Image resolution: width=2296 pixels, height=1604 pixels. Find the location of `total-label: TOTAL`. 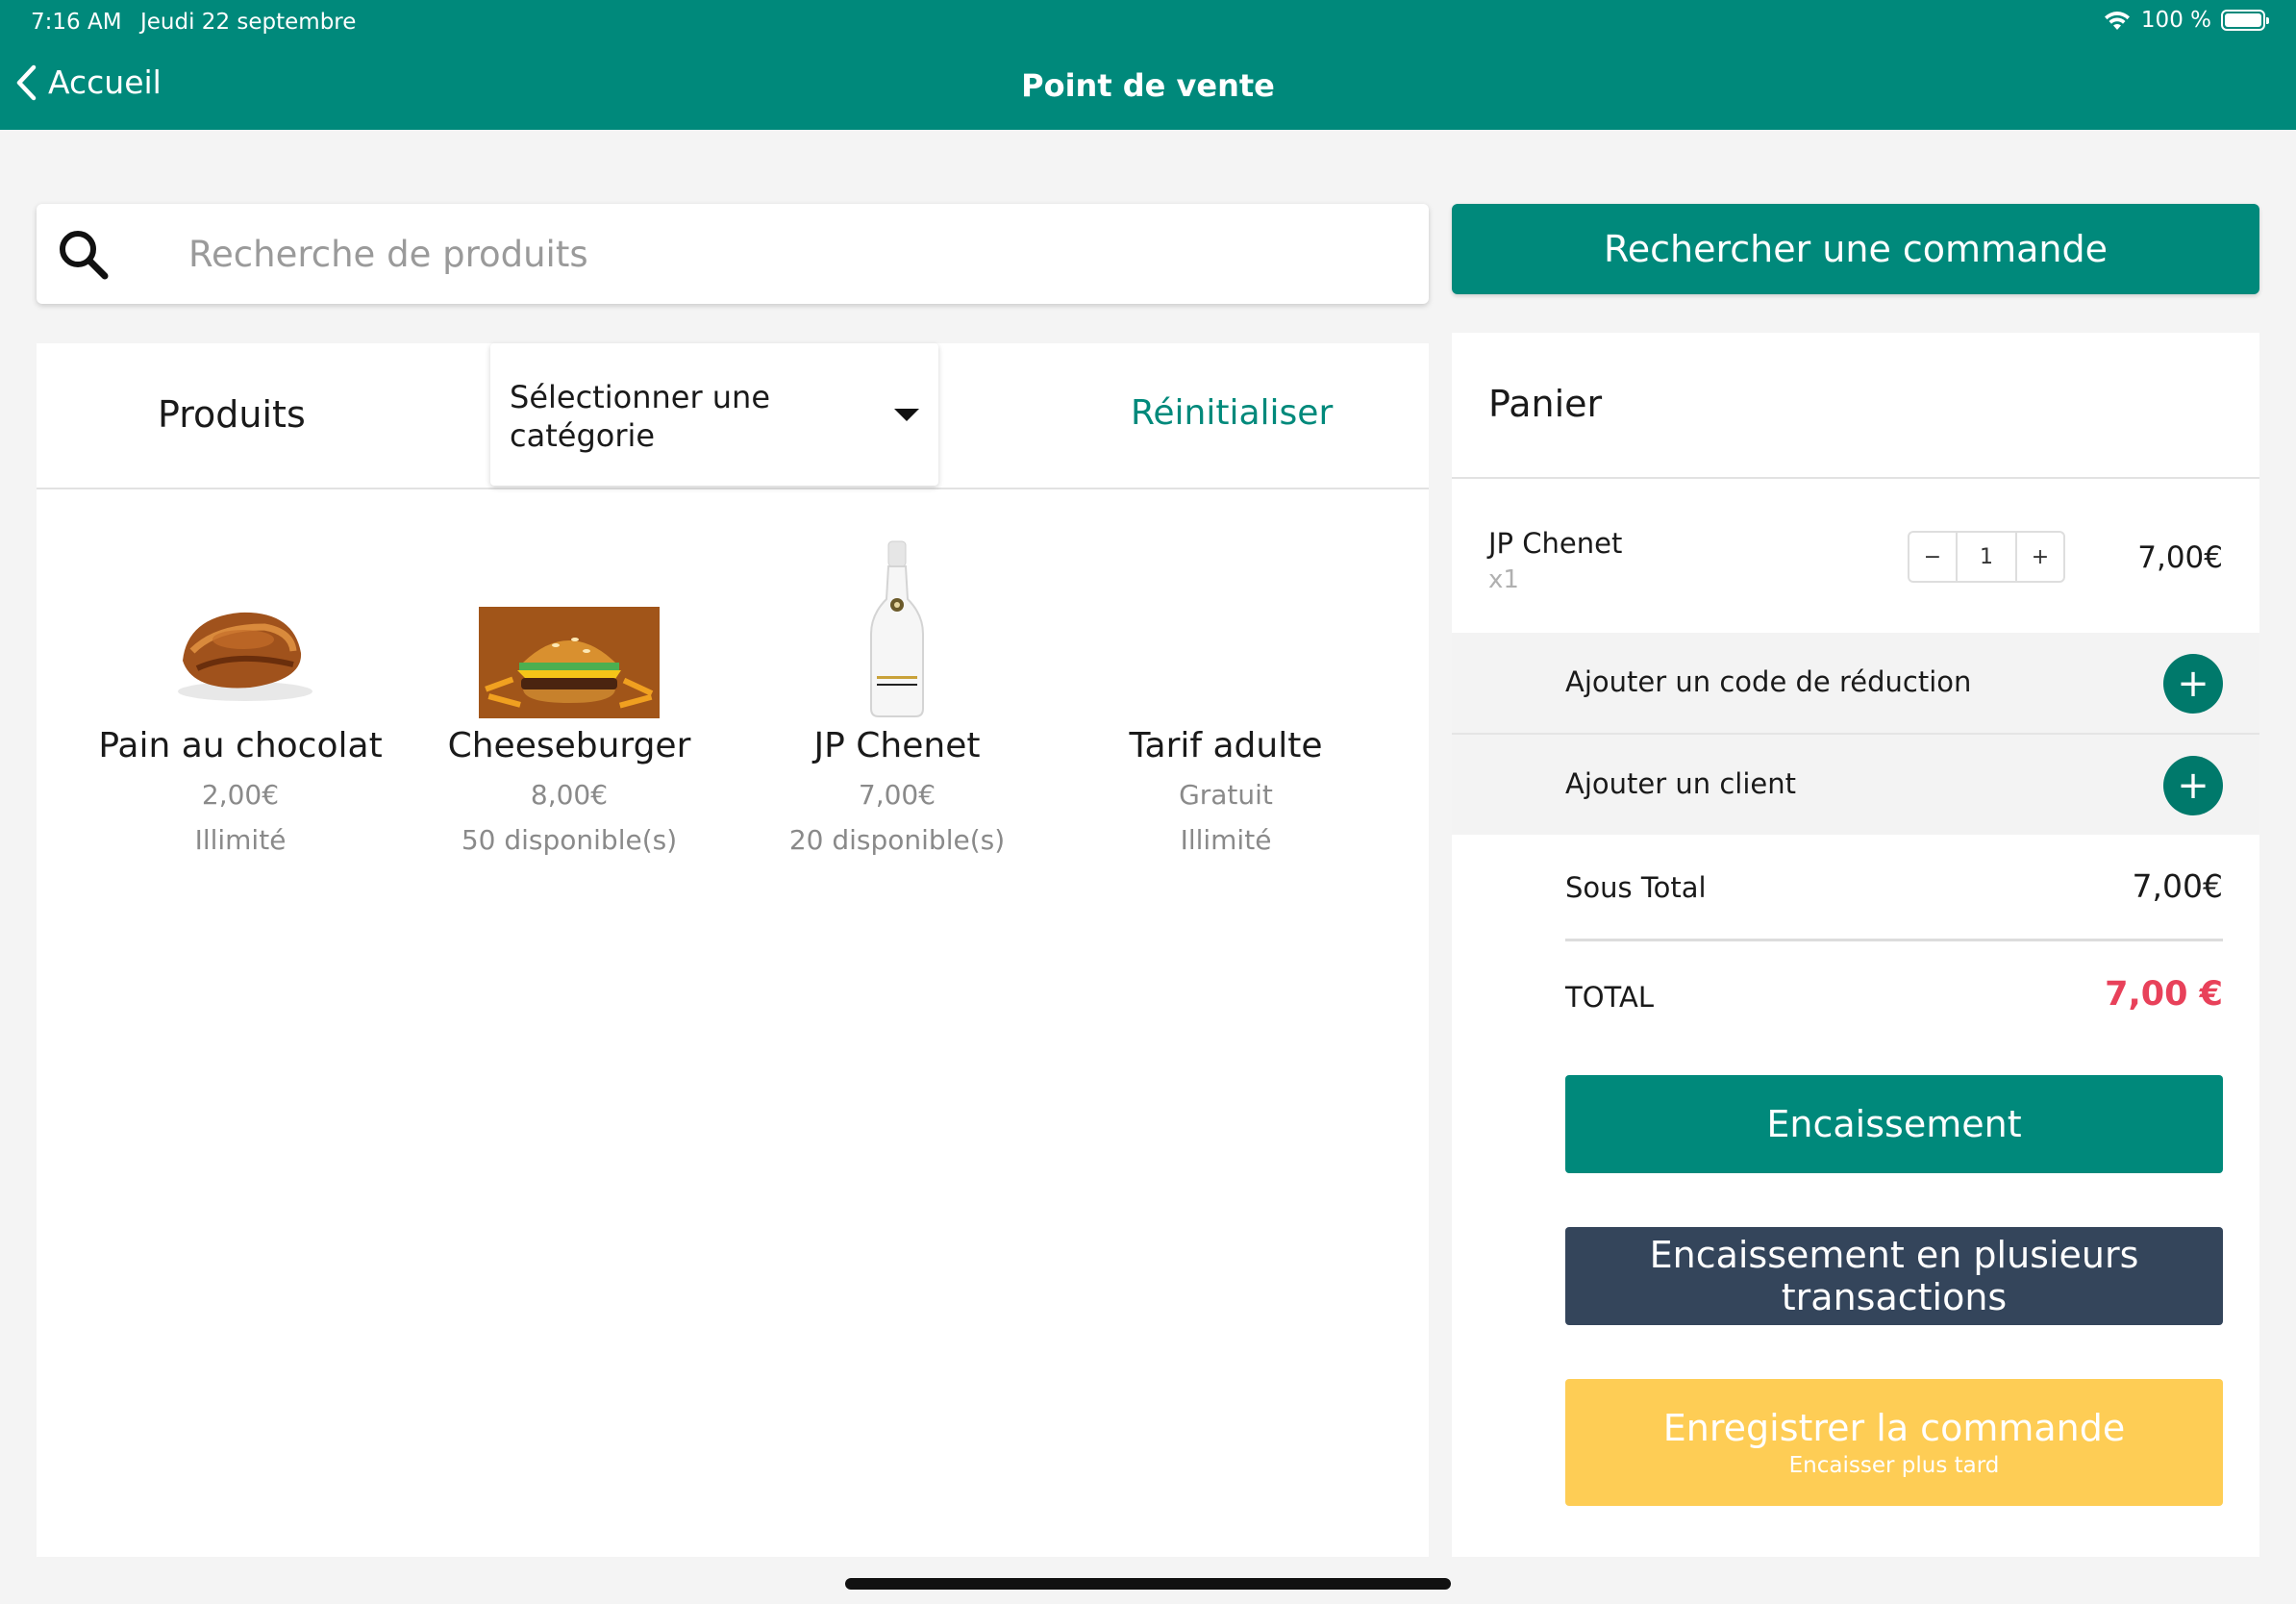

total-label: TOTAL is located at coordinates (1609, 997).